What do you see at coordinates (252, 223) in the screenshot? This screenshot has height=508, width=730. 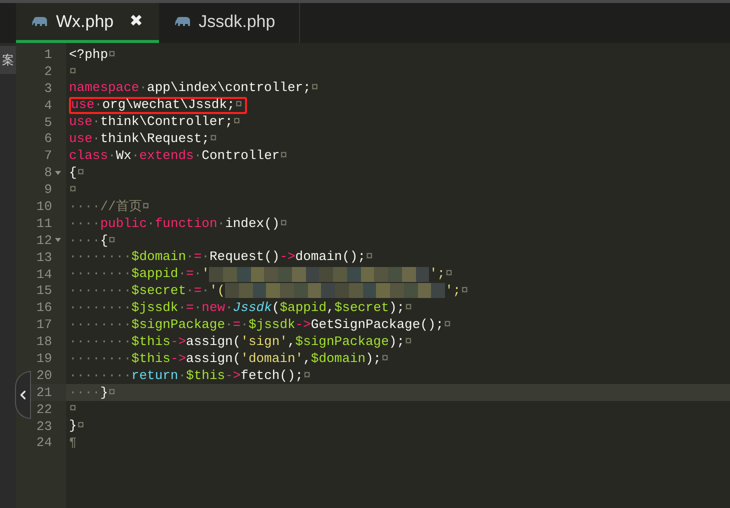 I see `code-token: index()` at bounding box center [252, 223].